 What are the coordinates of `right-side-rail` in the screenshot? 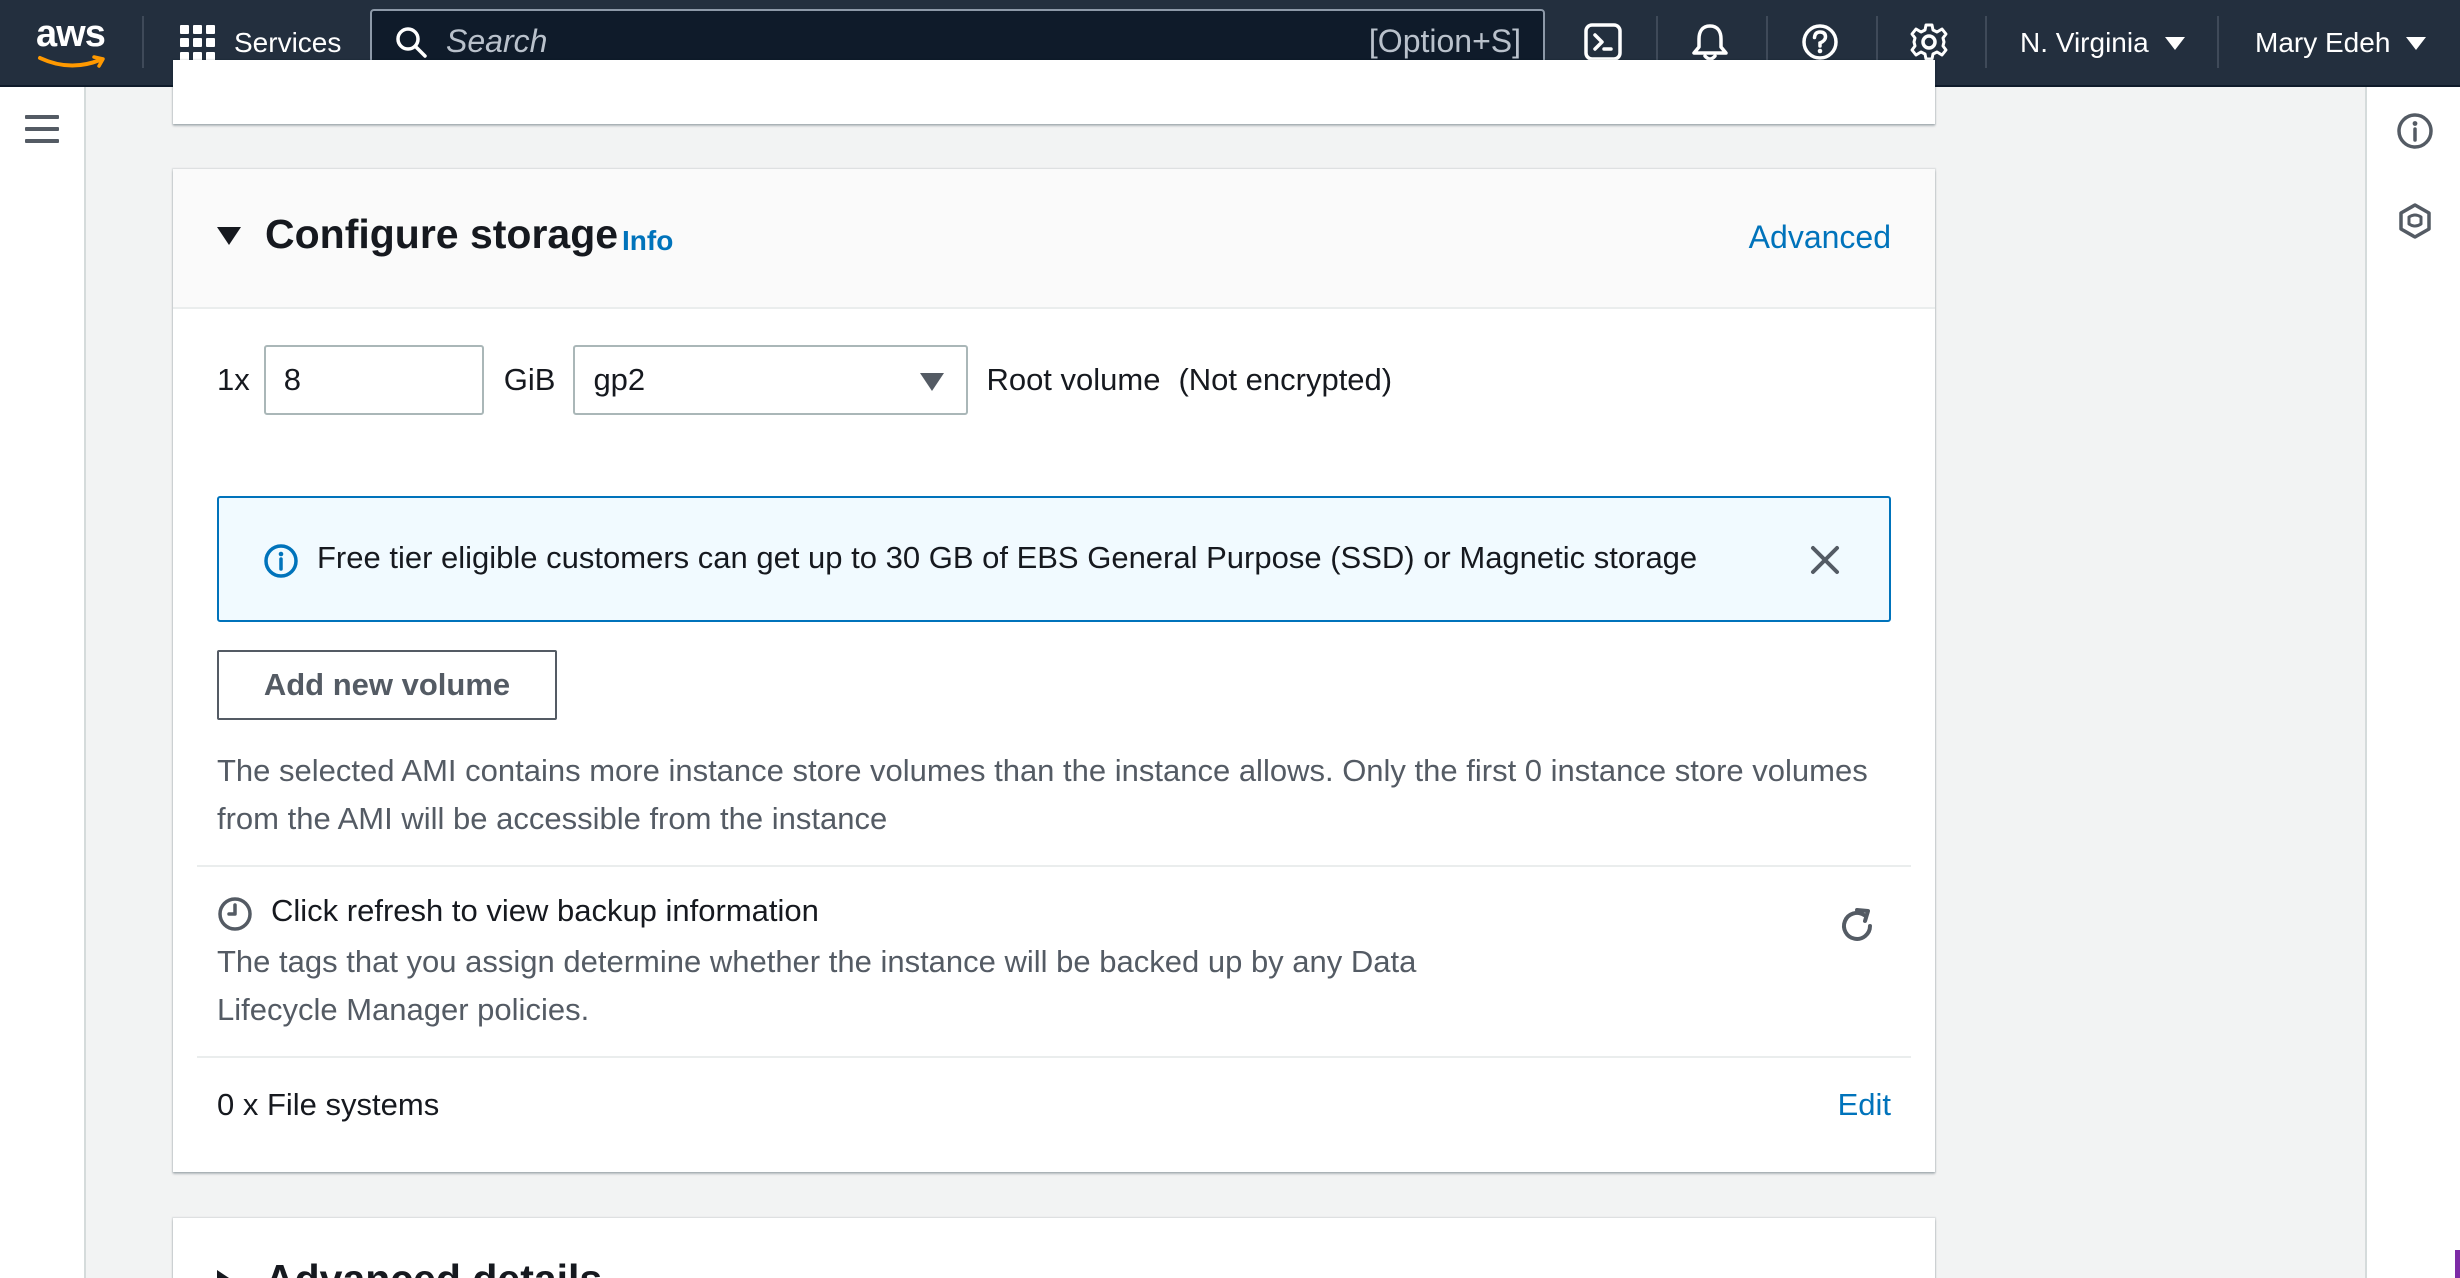 It's located at (2412, 682).